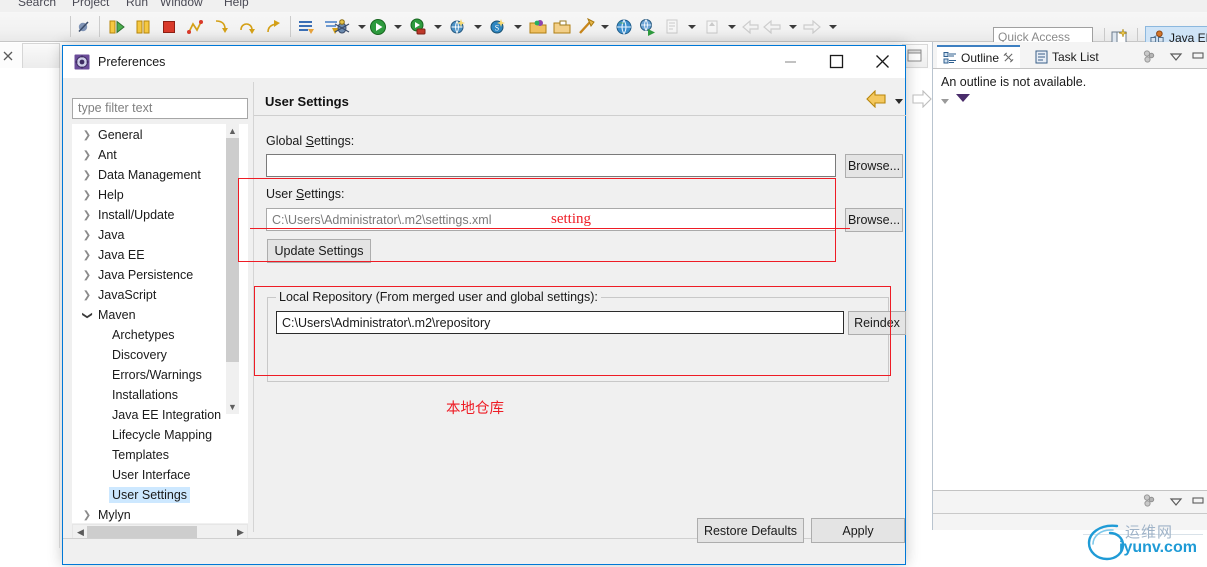 The height and width of the screenshot is (567, 1207). What do you see at coordinates (732, 27) in the screenshot?
I see `annotation-dropdown-arrow-icon` at bounding box center [732, 27].